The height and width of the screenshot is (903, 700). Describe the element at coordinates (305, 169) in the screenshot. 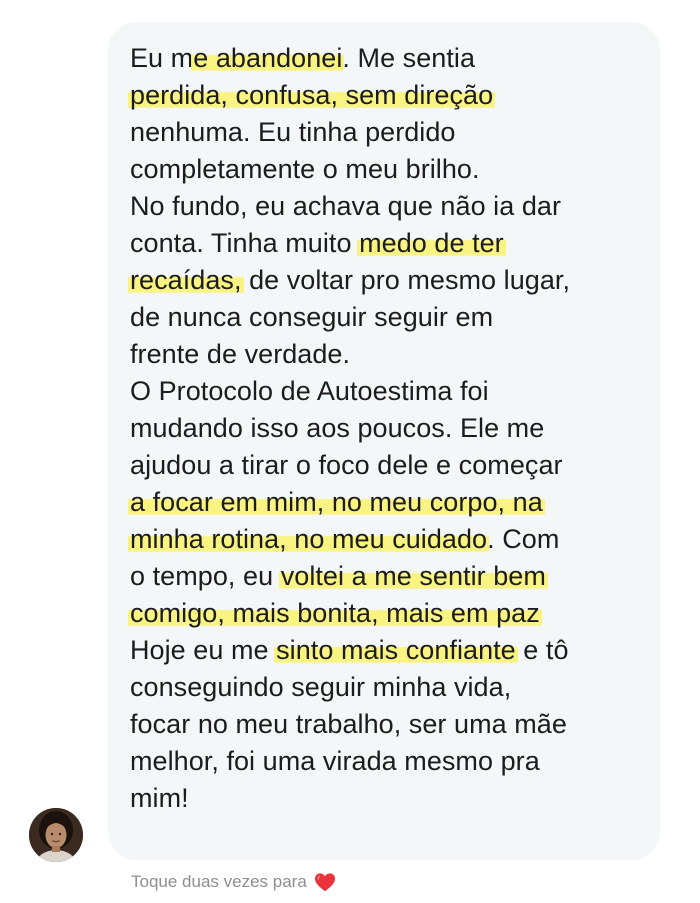

I see `message-text-segment: completamente o meu brilho.` at that location.